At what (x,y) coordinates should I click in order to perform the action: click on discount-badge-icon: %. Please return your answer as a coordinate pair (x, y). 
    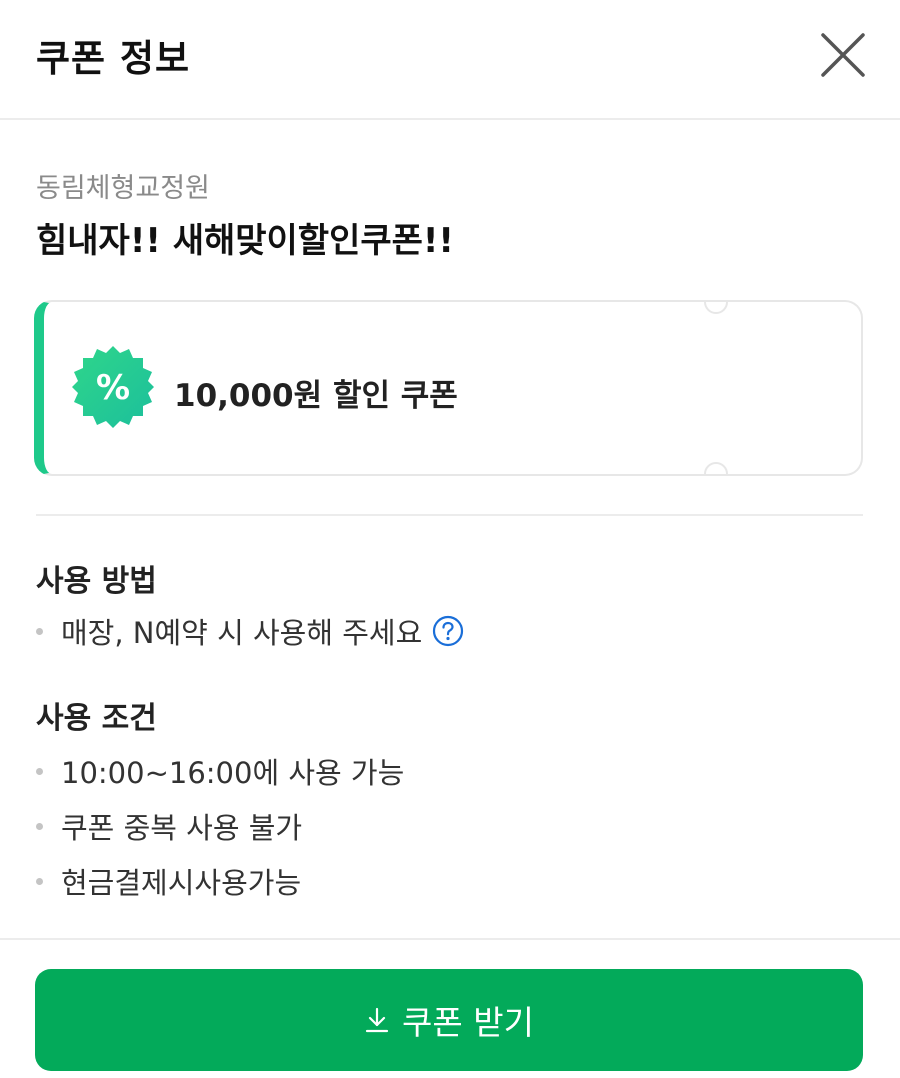
    Looking at the image, I should click on (113, 387).